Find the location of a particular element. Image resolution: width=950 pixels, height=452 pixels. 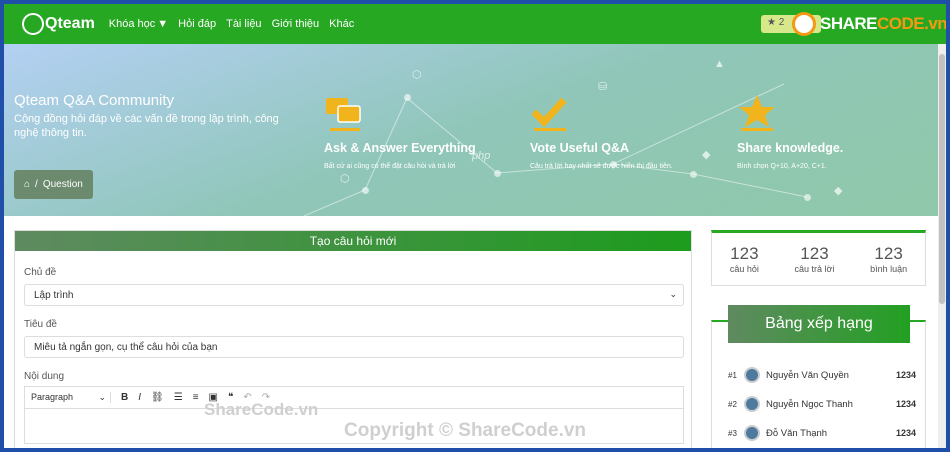

sharecode-code: CODE.vn is located at coordinates (911, 23).